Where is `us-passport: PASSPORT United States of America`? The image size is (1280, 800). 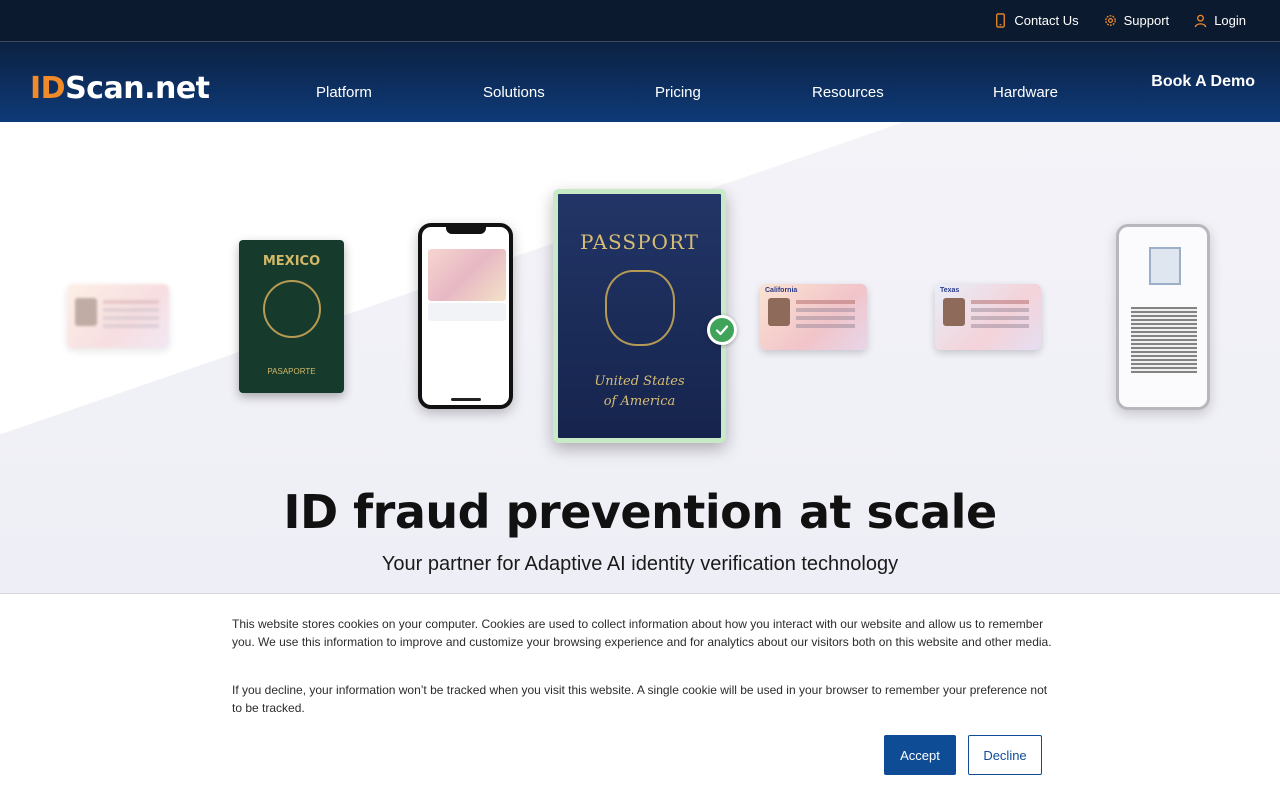 us-passport: PASSPORT United States of America is located at coordinates (639, 316).